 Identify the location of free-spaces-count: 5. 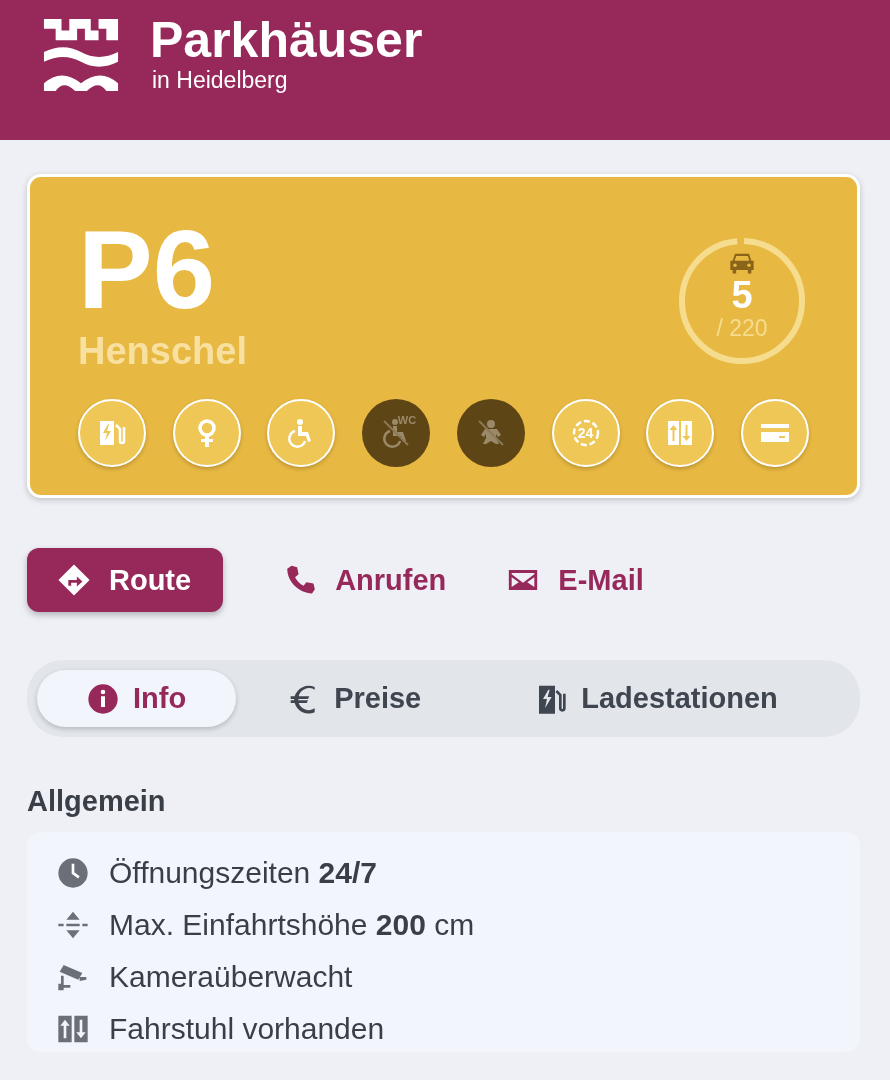
(742, 295).